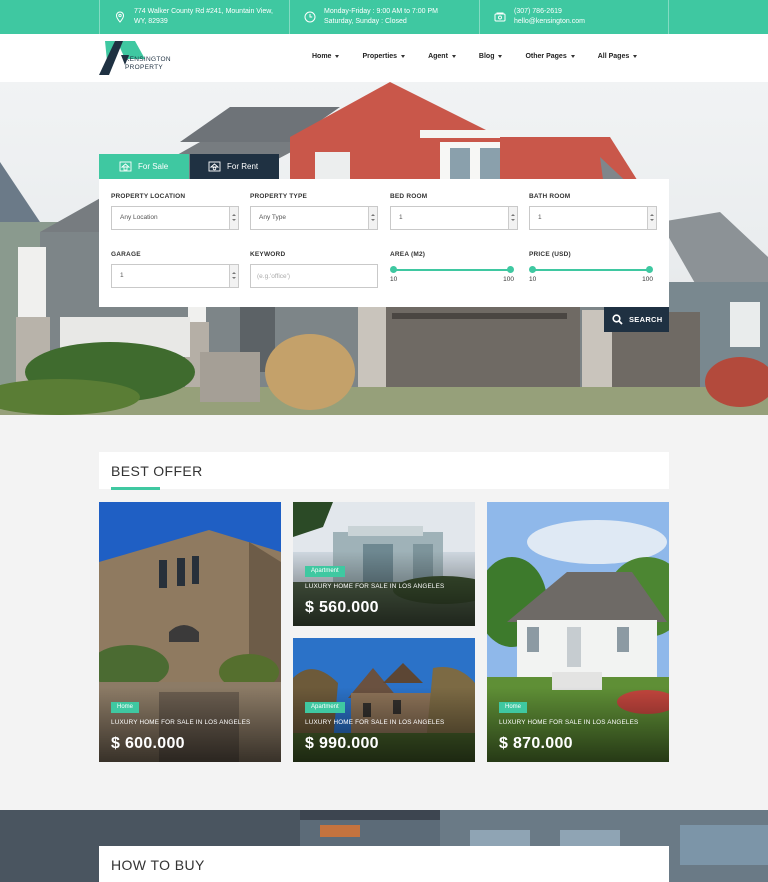 This screenshot has height=882, width=768. What do you see at coordinates (342, 743) in the screenshot?
I see `card-price: $ 990.000` at bounding box center [342, 743].